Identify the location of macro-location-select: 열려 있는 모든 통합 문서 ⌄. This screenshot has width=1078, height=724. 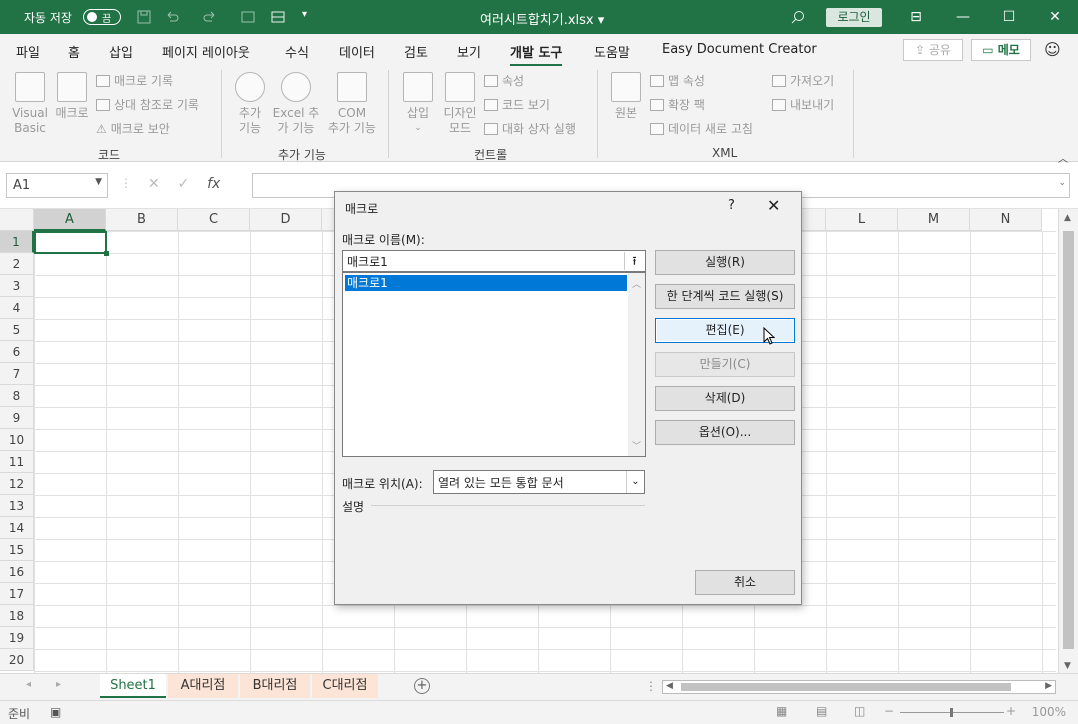
(539, 482).